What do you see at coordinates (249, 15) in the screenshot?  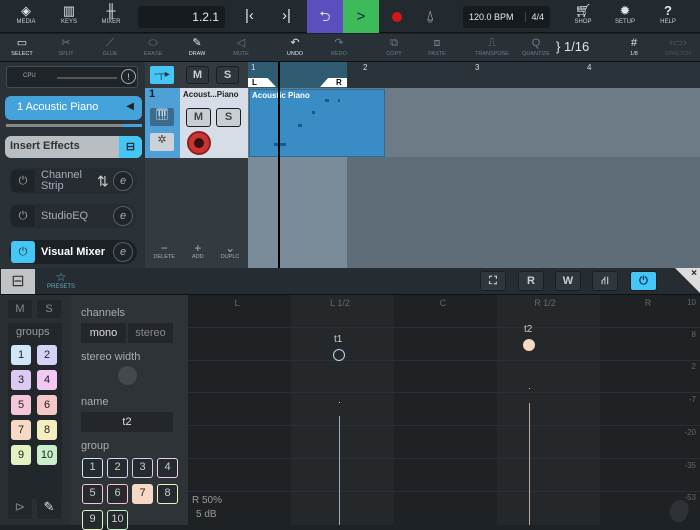 I see `skip-back-icon: |‹` at bounding box center [249, 15].